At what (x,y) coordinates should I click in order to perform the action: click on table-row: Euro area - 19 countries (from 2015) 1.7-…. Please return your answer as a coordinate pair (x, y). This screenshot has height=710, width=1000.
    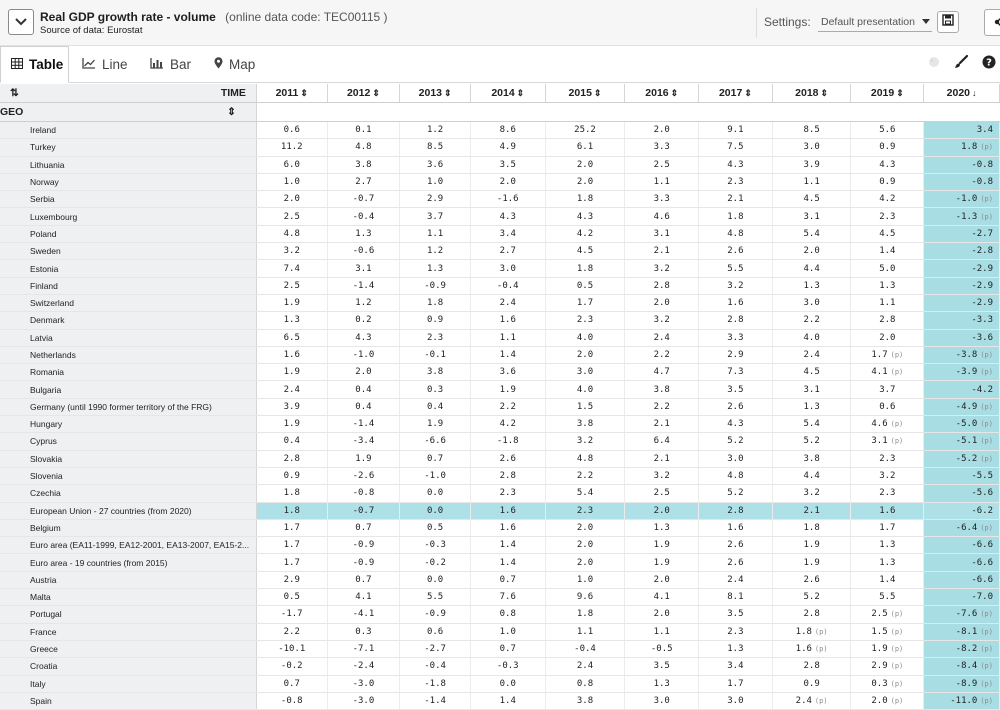
    Looking at the image, I should click on (500, 562).